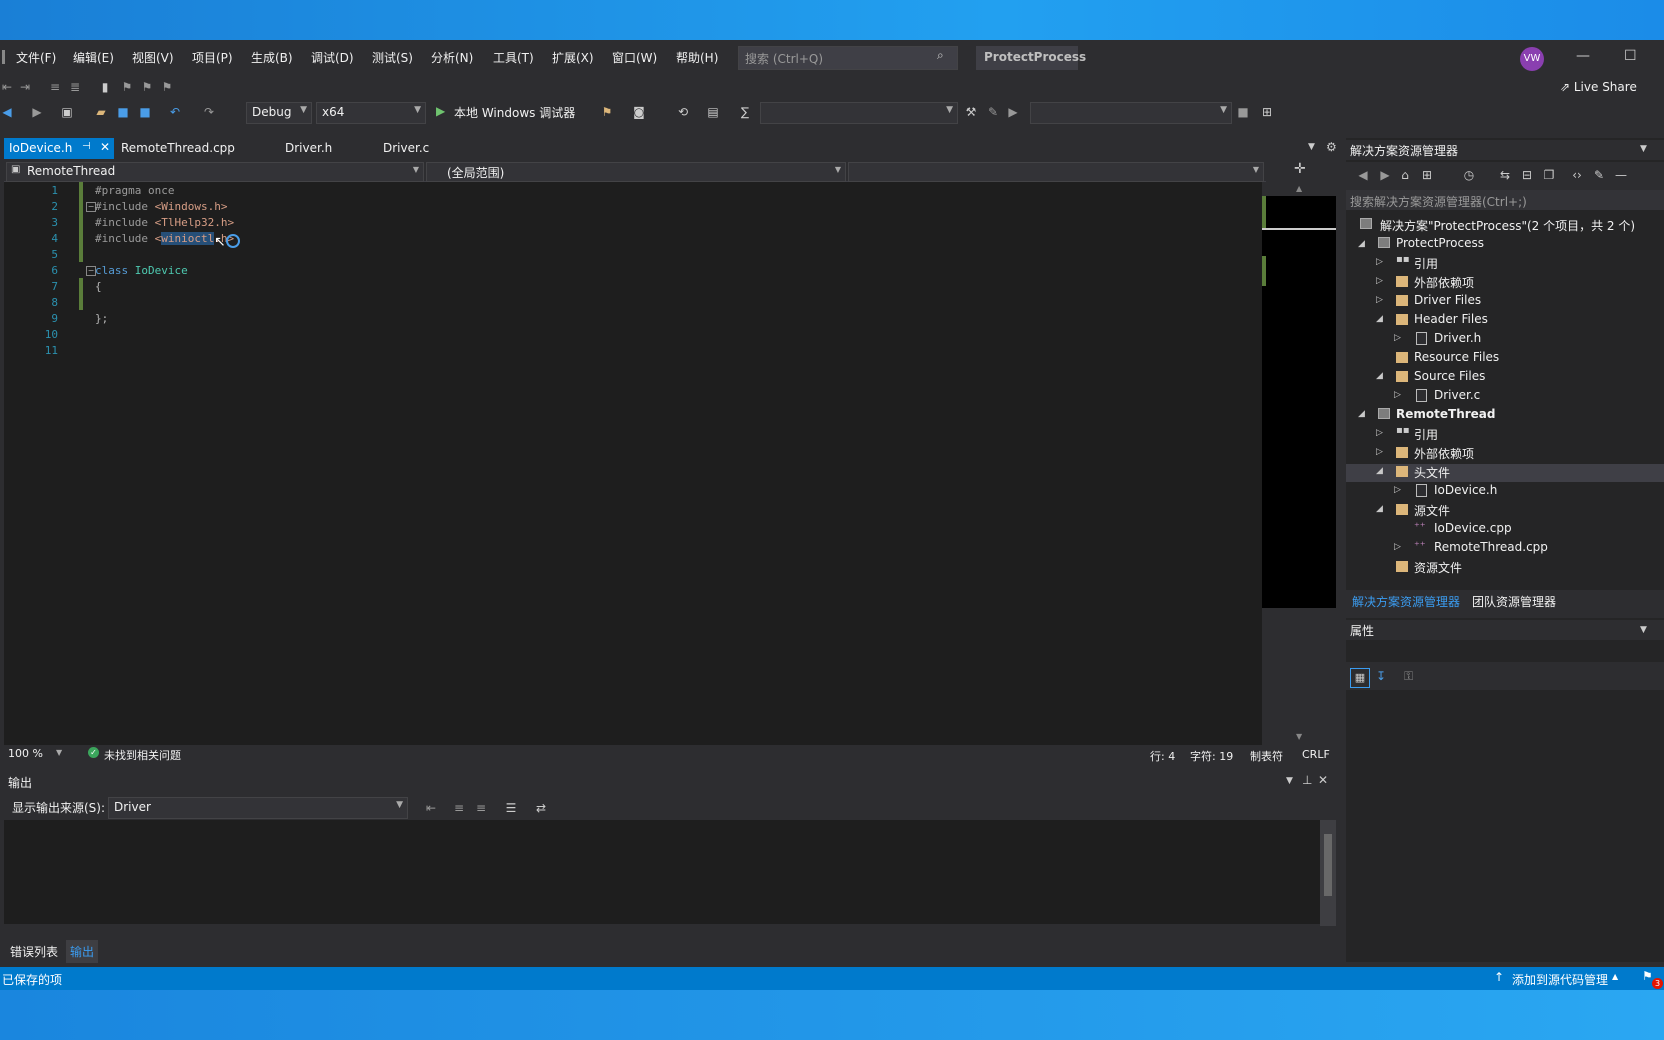 The height and width of the screenshot is (1040, 1664). What do you see at coordinates (1445, 414) in the screenshot?
I see `tree-item: RemoteThread` at bounding box center [1445, 414].